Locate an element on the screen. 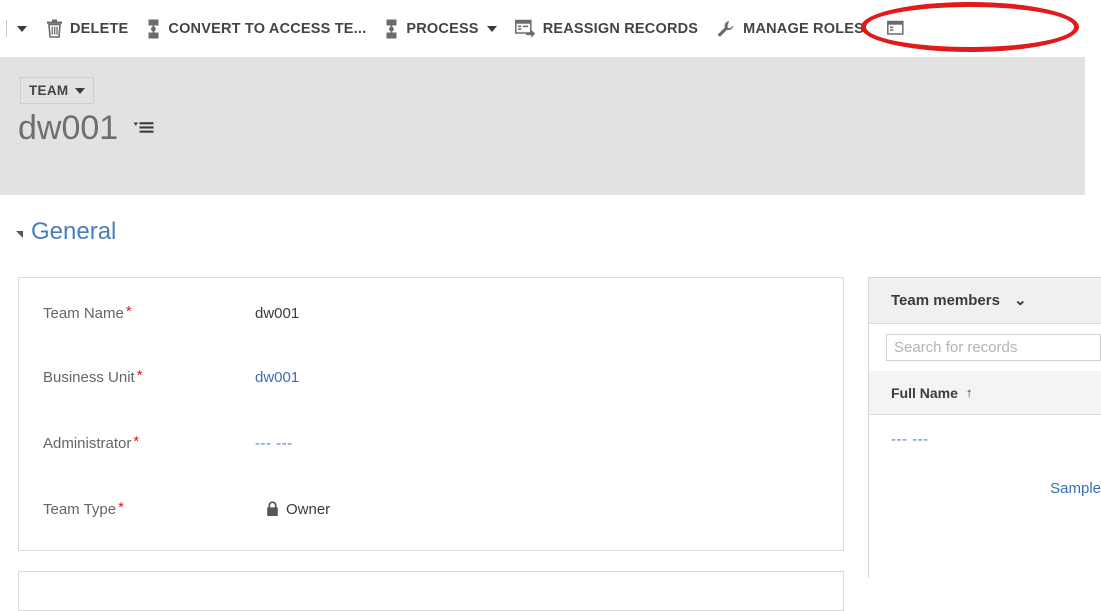  team-type-value: Owner is located at coordinates (308, 509).